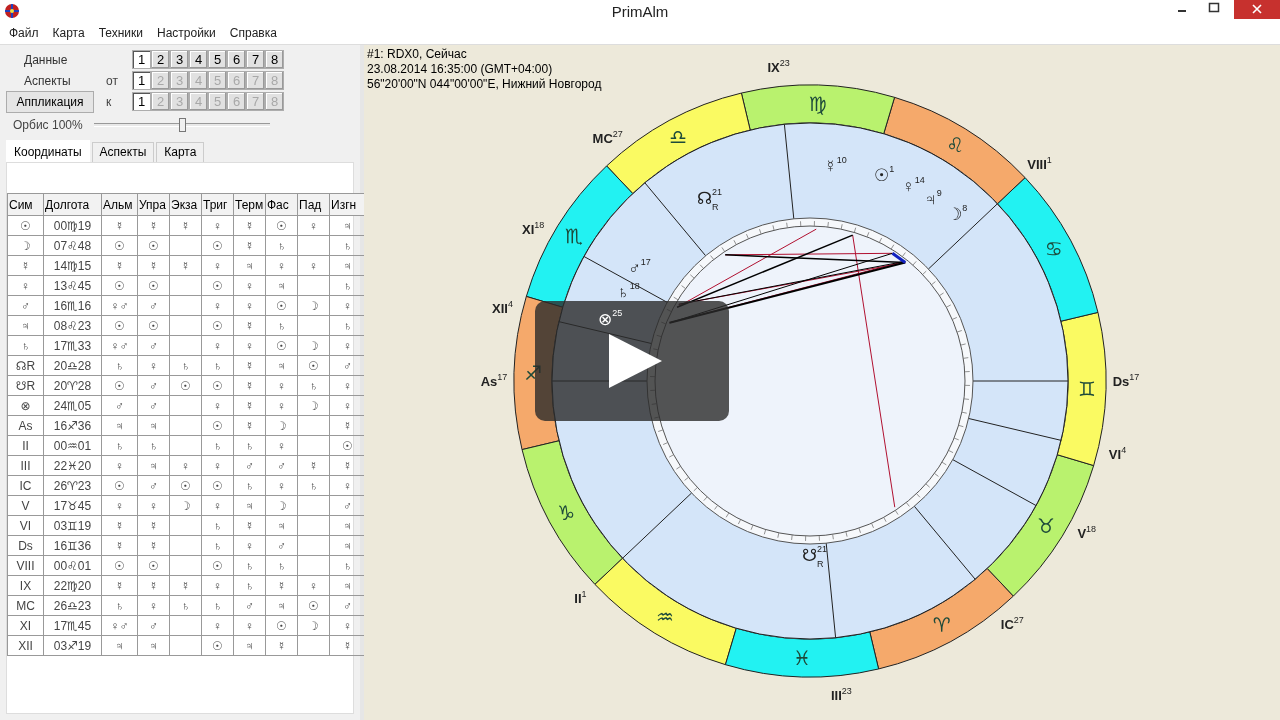 This screenshot has width=1280, height=720. I want to click on column-header: Изгн, so click(347, 204).